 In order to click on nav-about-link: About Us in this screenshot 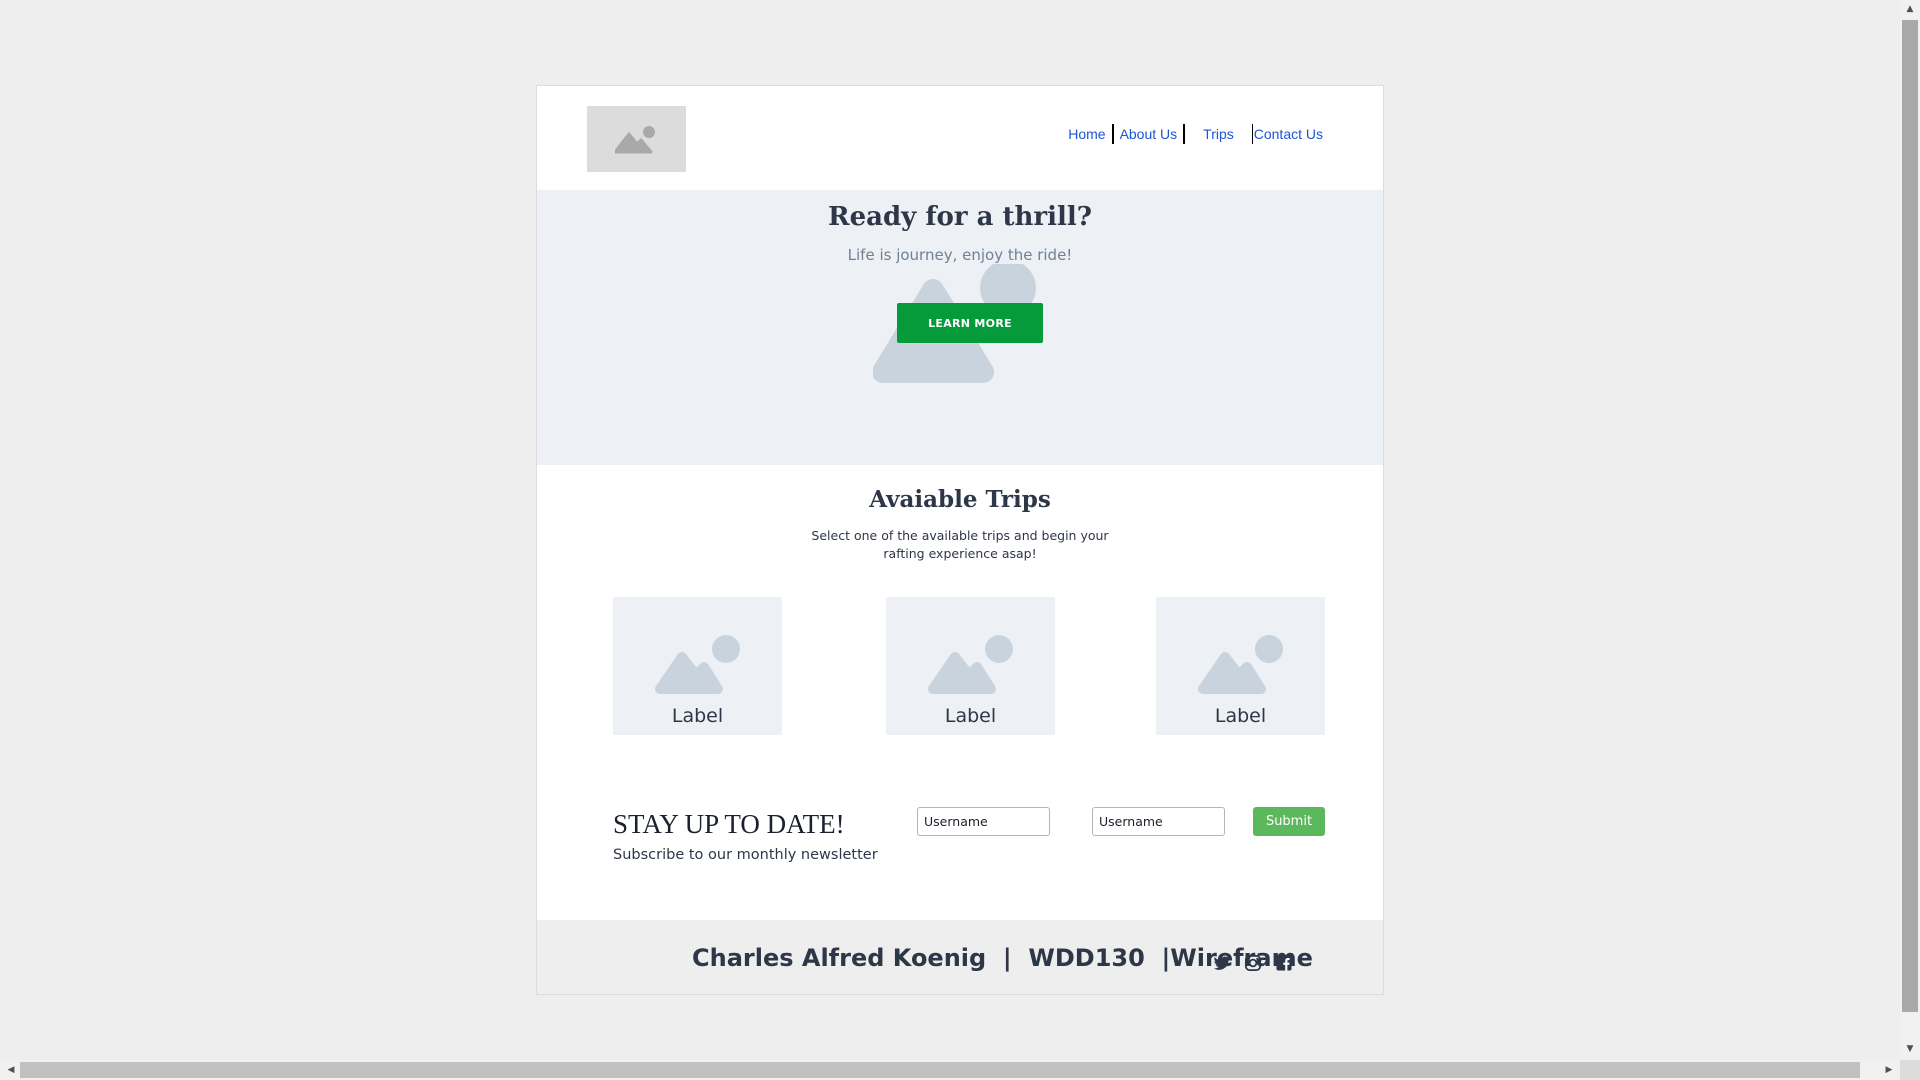, I will do `click(1149, 134)`.